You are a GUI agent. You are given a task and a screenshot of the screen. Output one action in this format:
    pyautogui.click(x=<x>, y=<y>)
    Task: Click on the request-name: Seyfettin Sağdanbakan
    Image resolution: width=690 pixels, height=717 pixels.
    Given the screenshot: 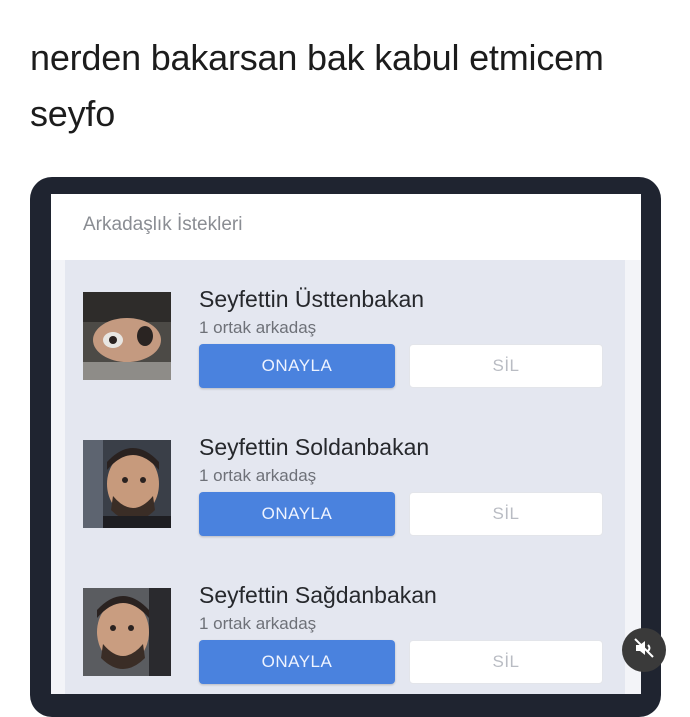 What is the action you would take?
    pyautogui.click(x=318, y=595)
    